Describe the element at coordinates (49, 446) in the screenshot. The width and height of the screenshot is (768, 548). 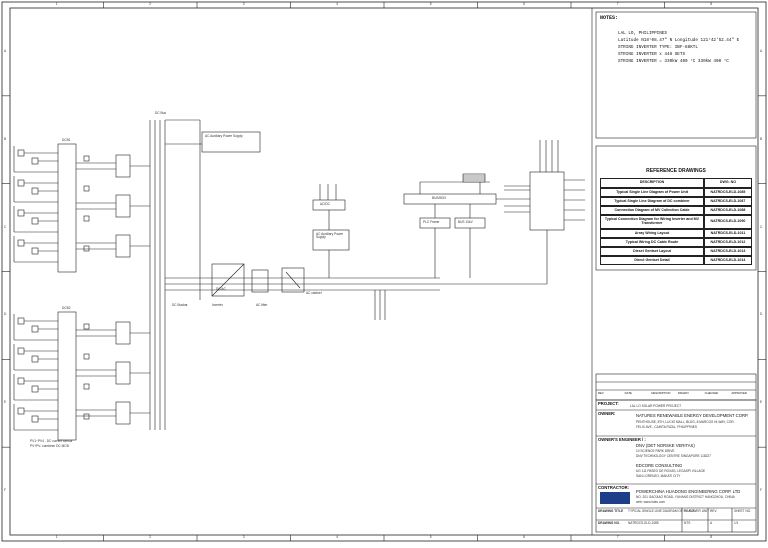
I see `dc-footnote-2: PV+PV- combiner DC MCB` at that location.